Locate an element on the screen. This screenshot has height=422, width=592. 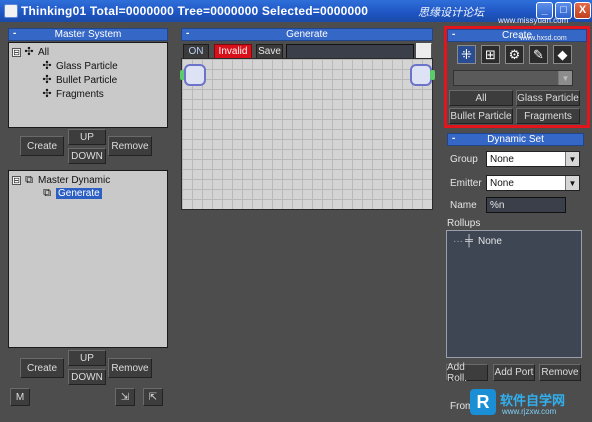
node-input is located at coordinates (195, 75).